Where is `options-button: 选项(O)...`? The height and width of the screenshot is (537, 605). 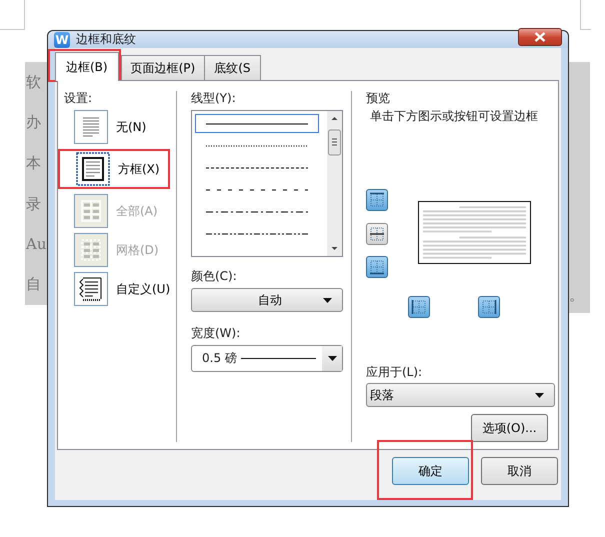 options-button: 选项(O)... is located at coordinates (509, 428).